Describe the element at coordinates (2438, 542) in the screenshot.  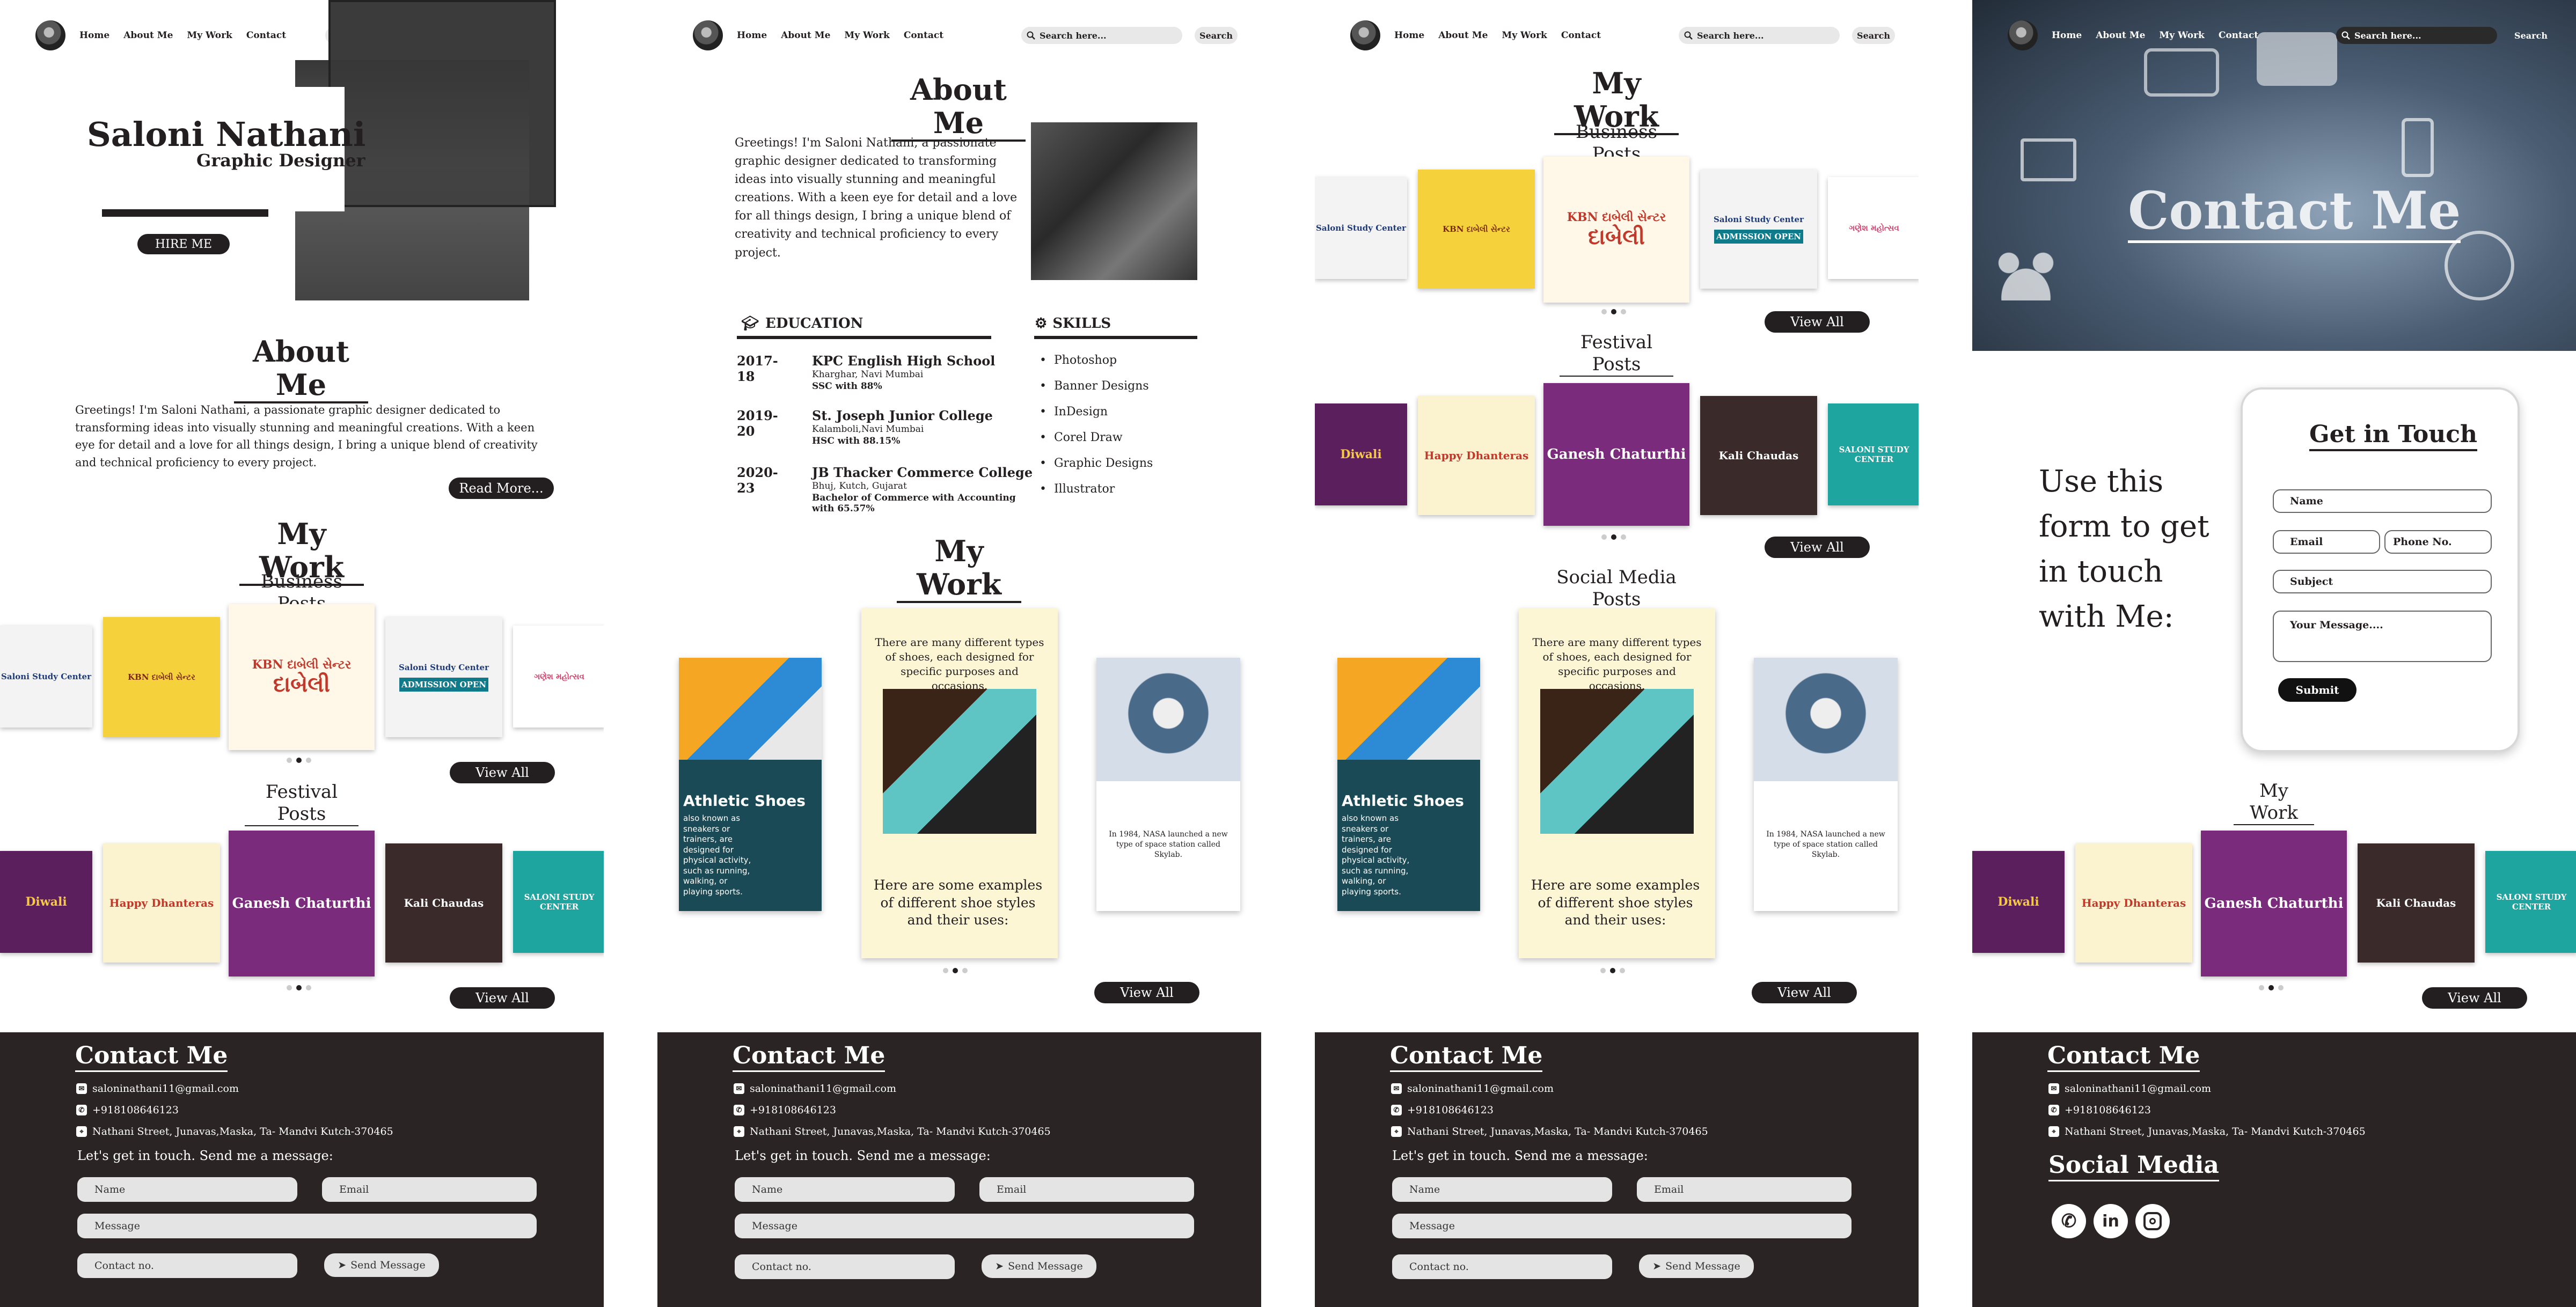
I see `form-phone-input: Phone No.` at that location.